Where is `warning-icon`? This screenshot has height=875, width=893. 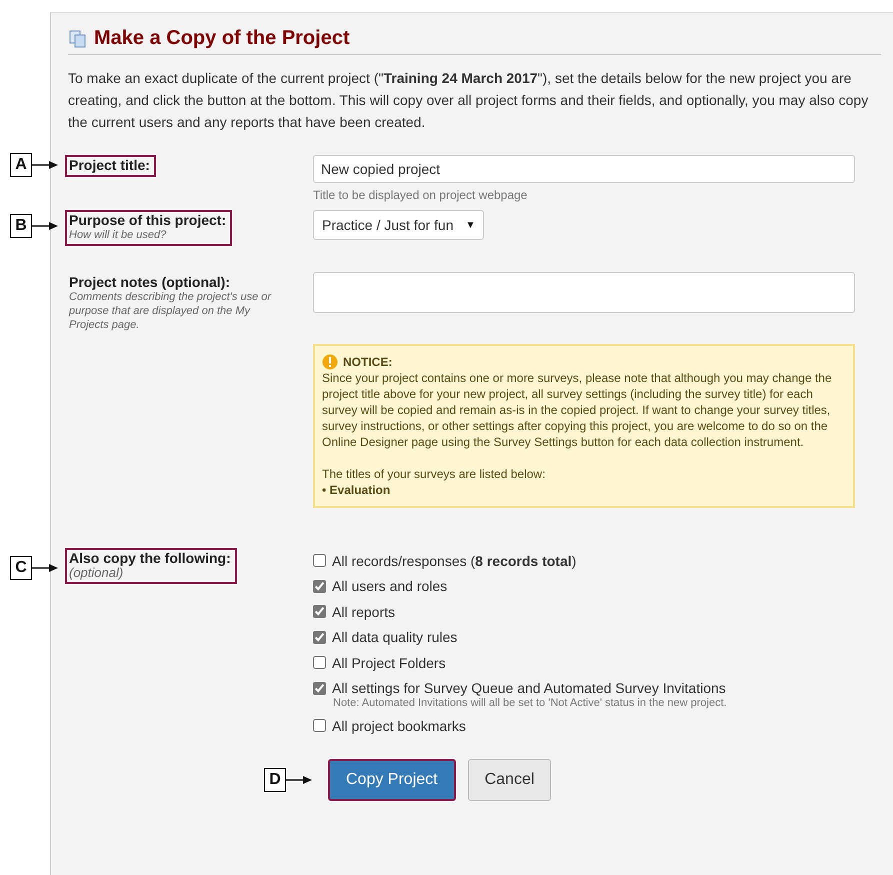 warning-icon is located at coordinates (330, 362).